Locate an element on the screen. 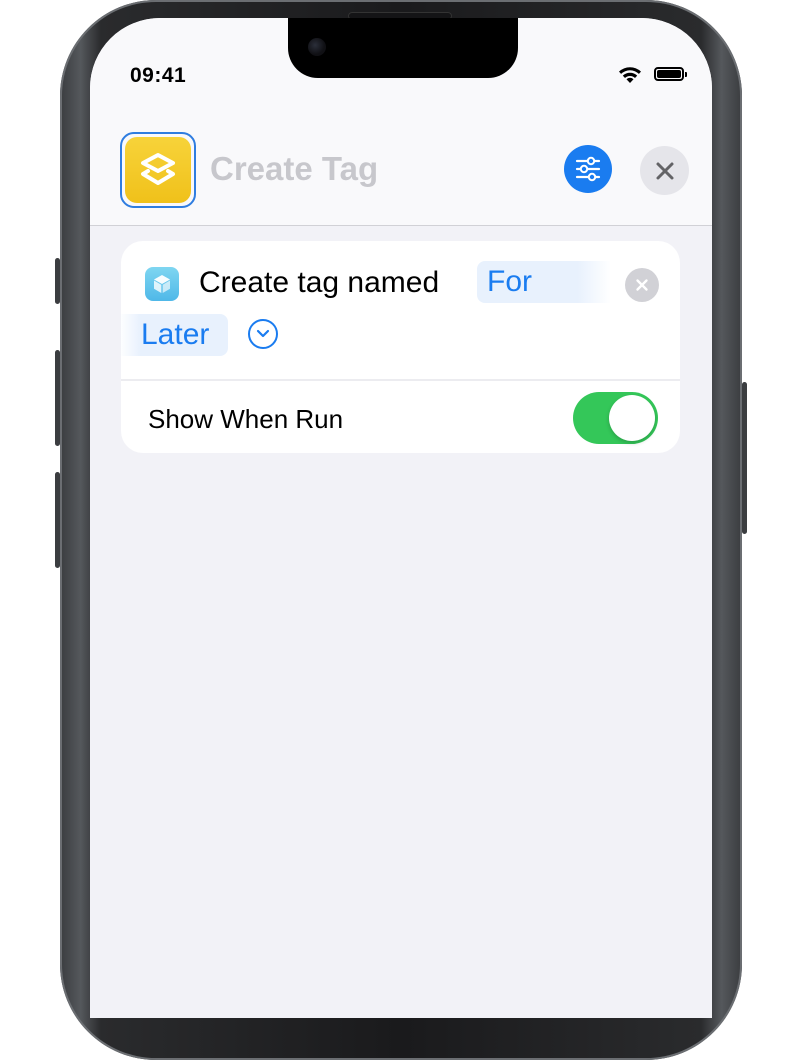  clear-button is located at coordinates (642, 285).